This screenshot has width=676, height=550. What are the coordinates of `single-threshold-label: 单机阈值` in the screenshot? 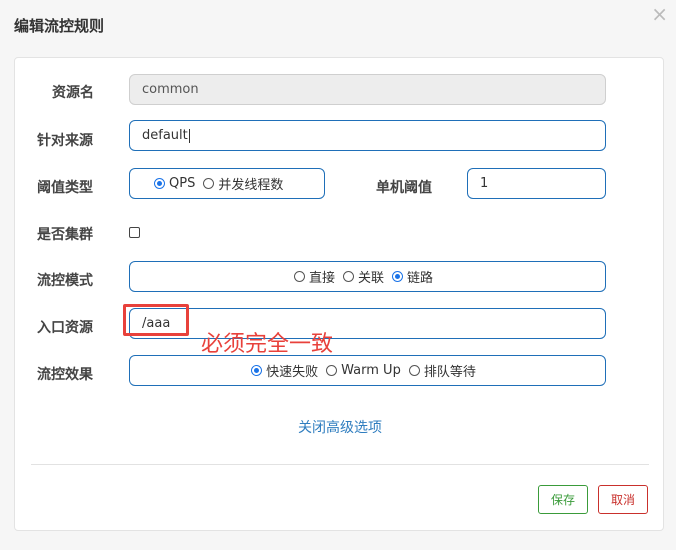 It's located at (404, 188).